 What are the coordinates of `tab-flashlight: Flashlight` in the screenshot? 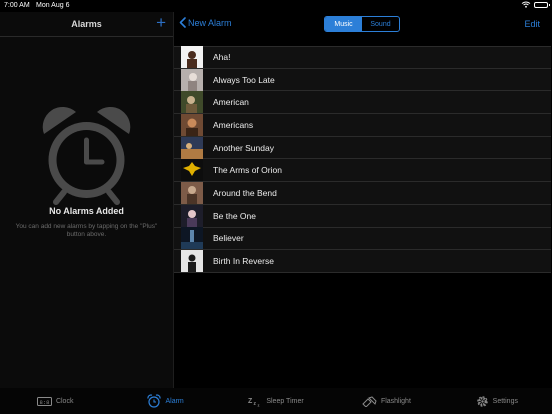 It's located at (386, 401).